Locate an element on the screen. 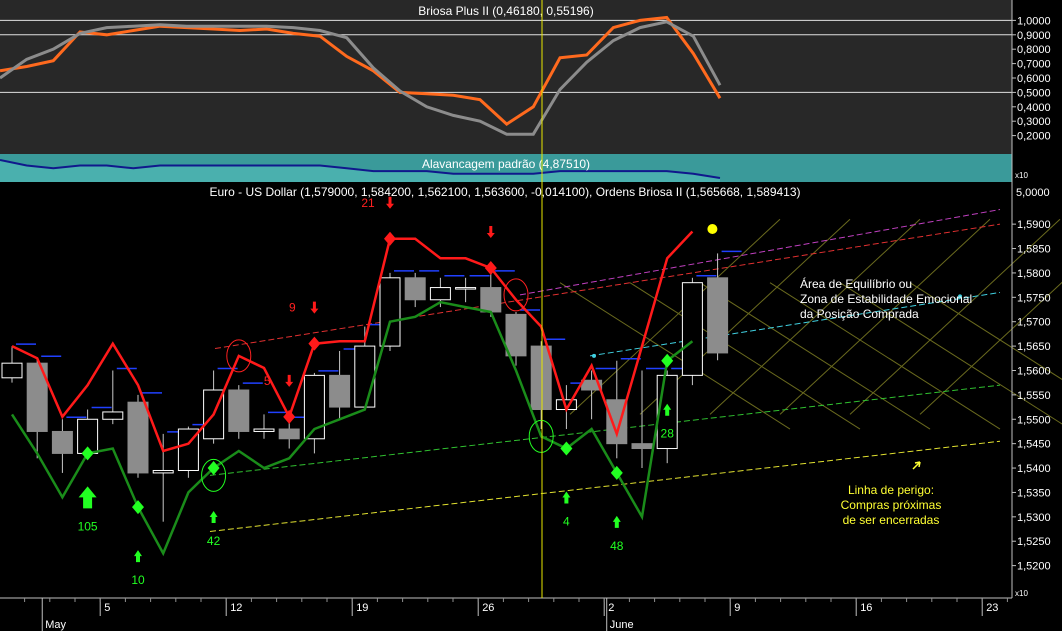 Image resolution: width=1062 pixels, height=631 pixels. price-tick-label: 1,5800 is located at coordinates (1034, 274).